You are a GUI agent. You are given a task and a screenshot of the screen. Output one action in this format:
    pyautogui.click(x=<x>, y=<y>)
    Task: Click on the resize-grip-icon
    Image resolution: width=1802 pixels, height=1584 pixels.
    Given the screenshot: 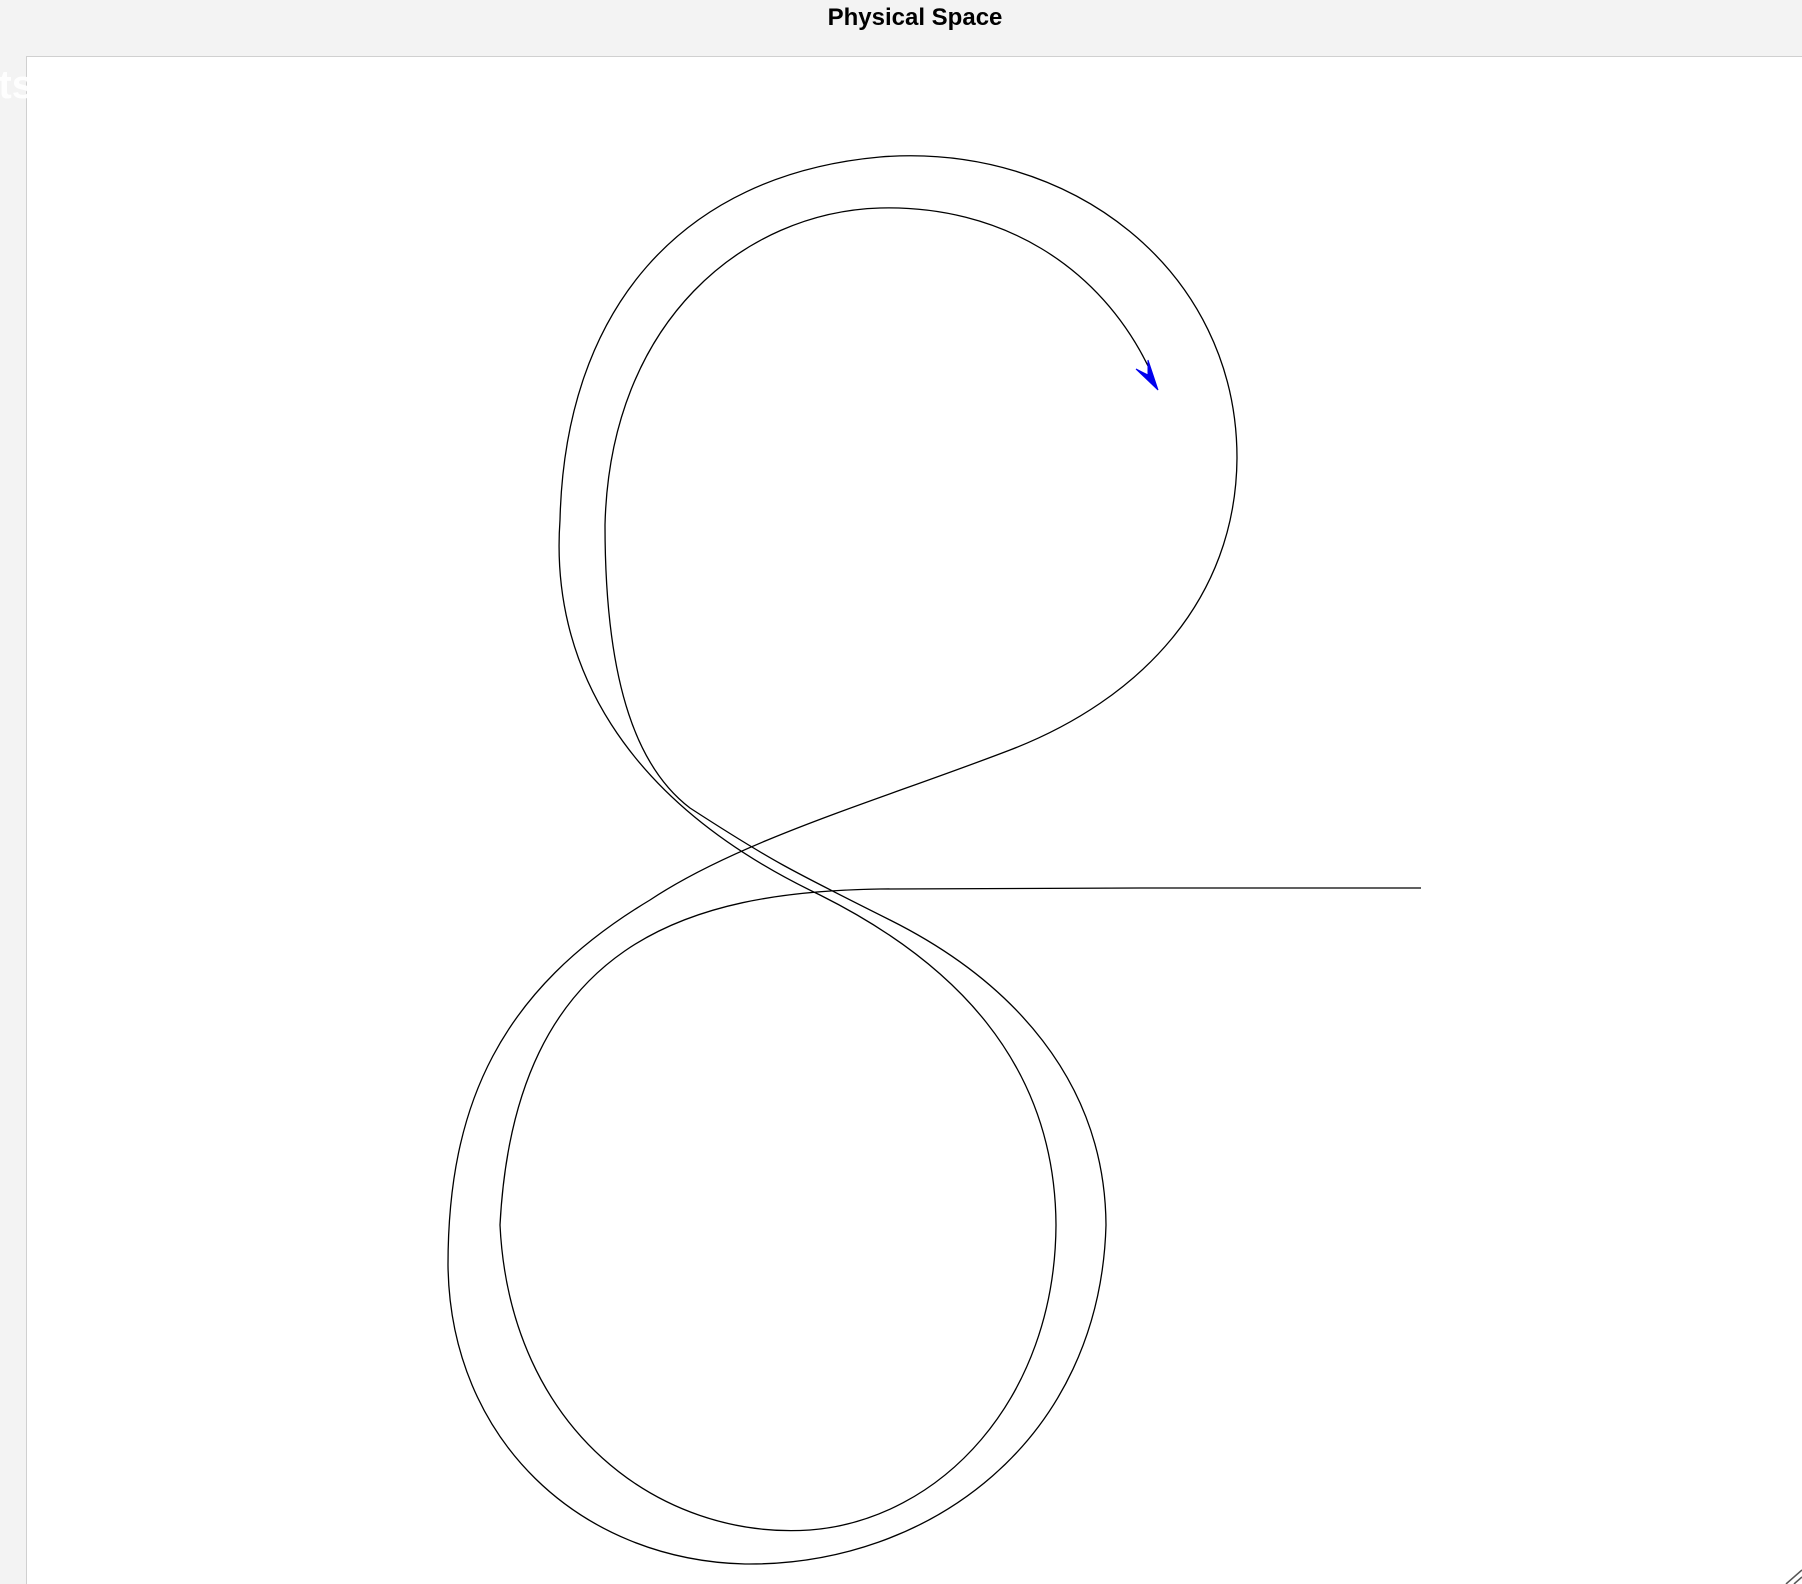 What is the action you would take?
    pyautogui.click(x=1793, y=1576)
    